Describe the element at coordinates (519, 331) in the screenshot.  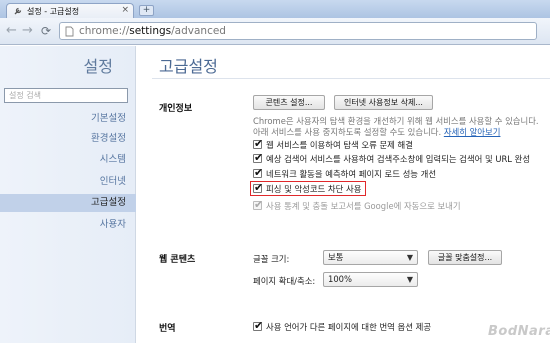
I see `watermark: BodNara` at that location.